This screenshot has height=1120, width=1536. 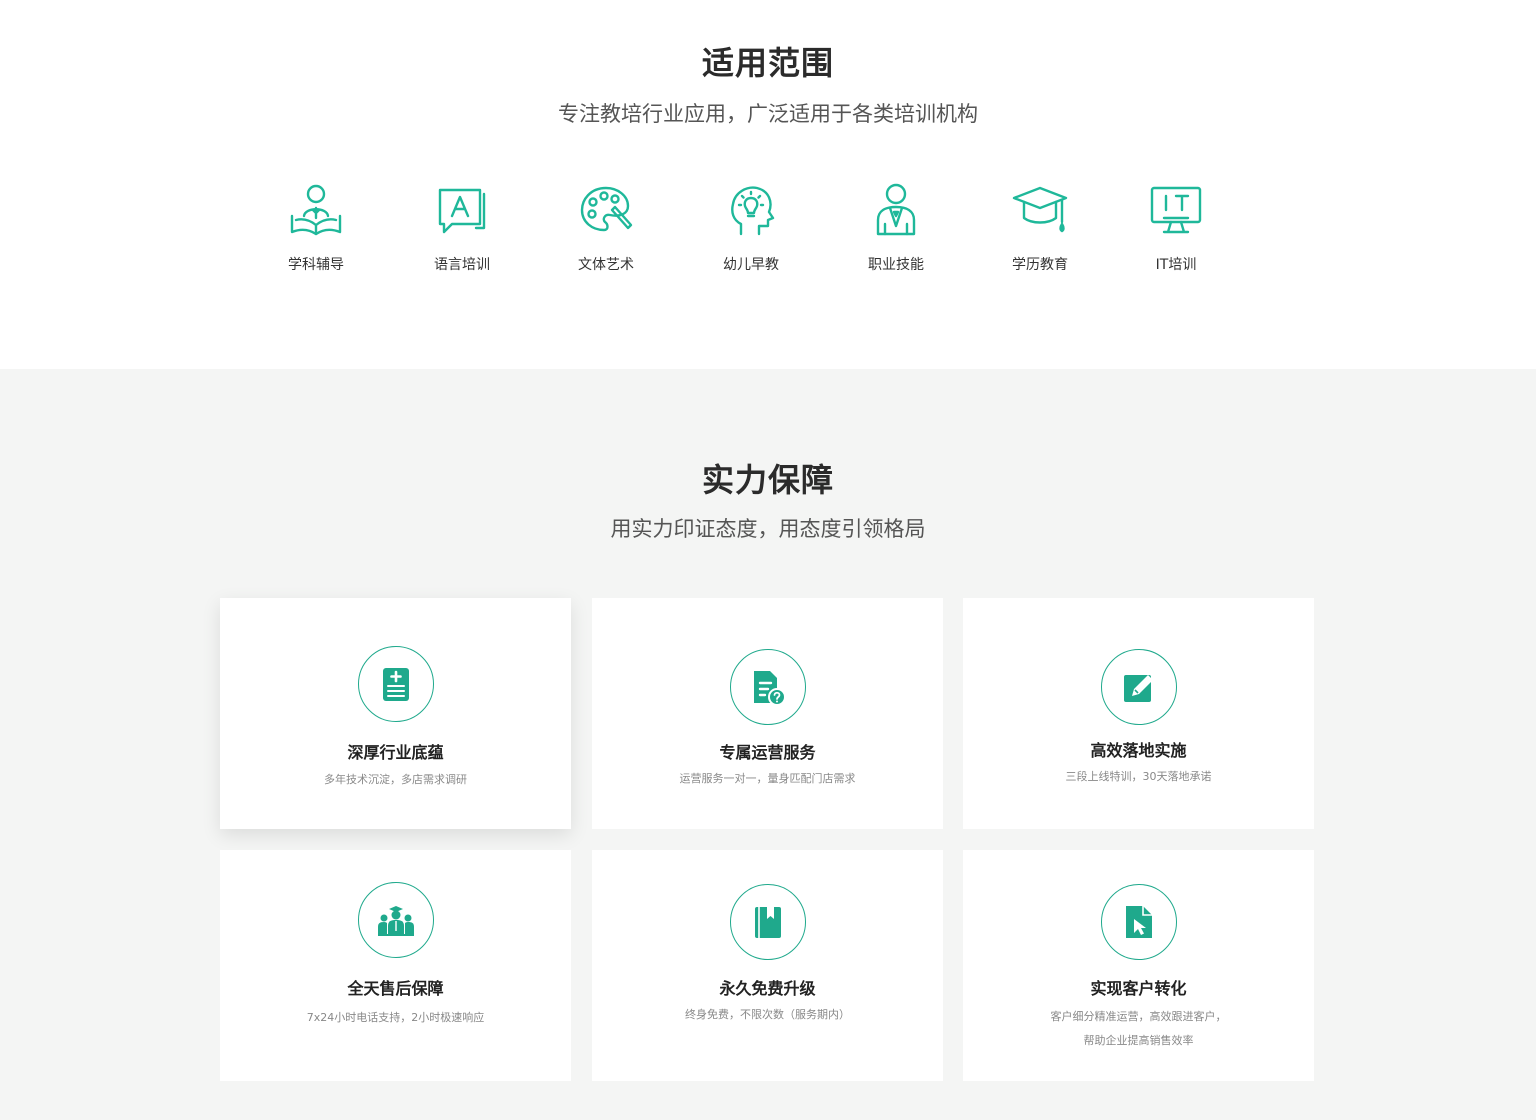 What do you see at coordinates (1040, 265) in the screenshot?
I see `category-label: 学历教育` at bounding box center [1040, 265].